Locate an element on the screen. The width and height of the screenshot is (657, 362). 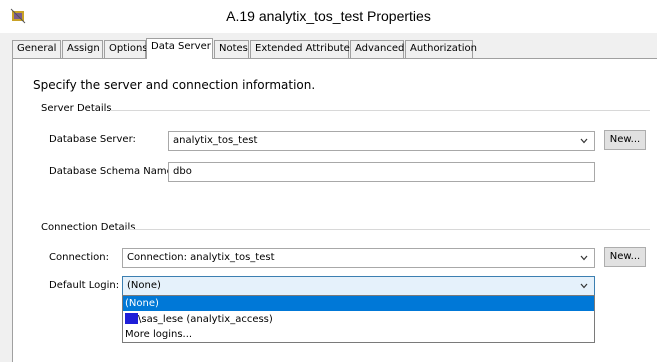
default-login-select: (None) is located at coordinates (358, 286).